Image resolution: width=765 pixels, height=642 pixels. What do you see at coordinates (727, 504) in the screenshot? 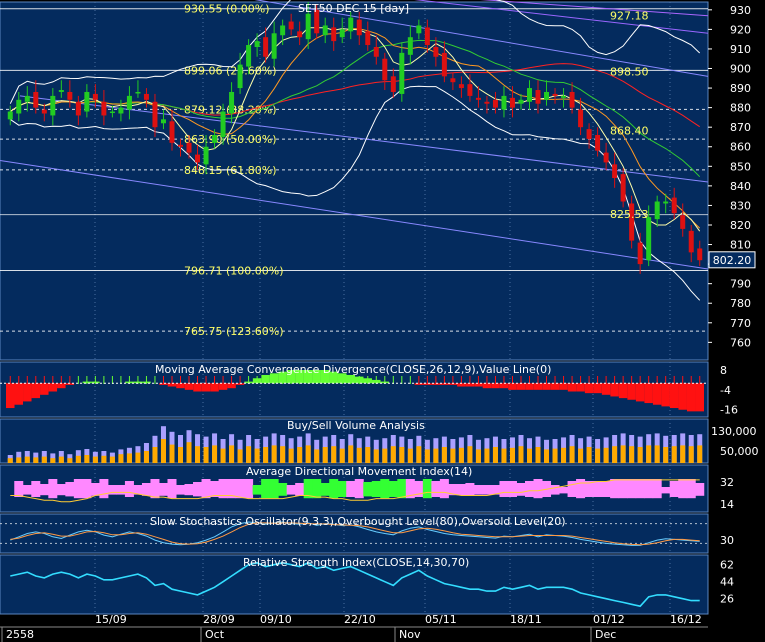
I see `adx-axis-label: 14` at bounding box center [727, 504].